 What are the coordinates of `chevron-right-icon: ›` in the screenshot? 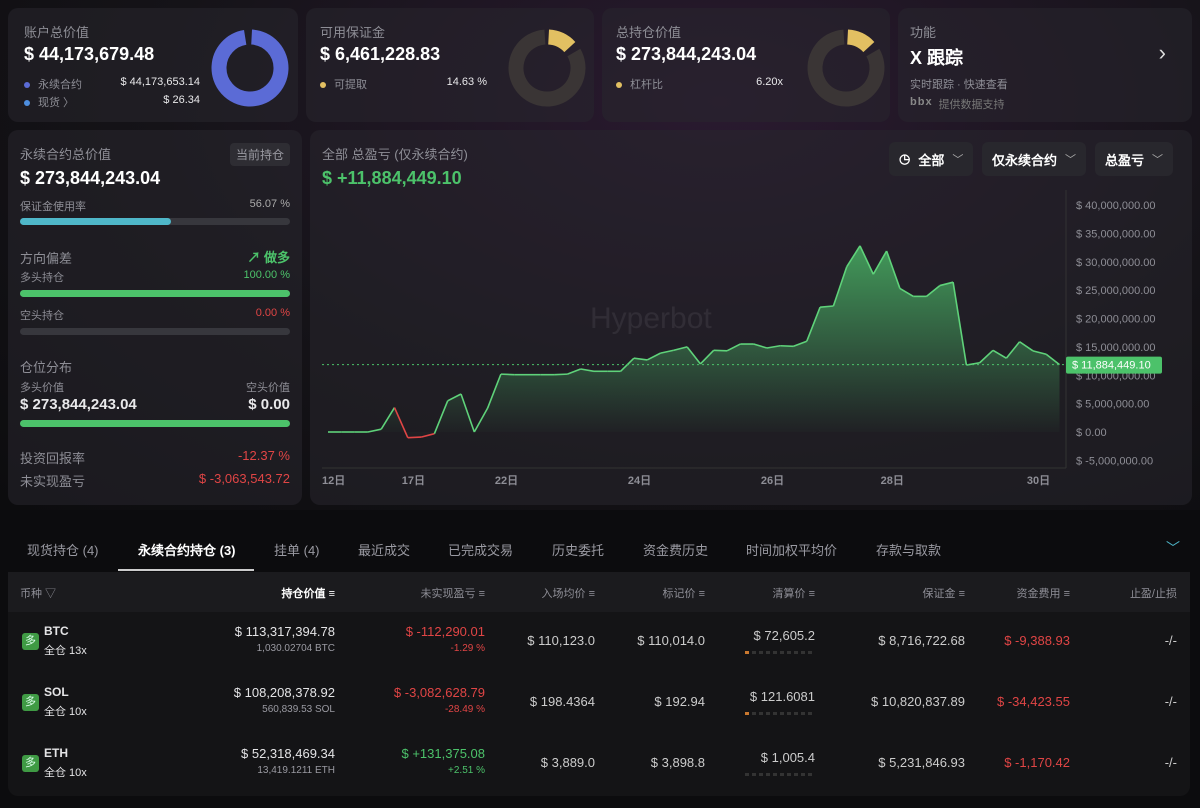 It's located at (1162, 53).